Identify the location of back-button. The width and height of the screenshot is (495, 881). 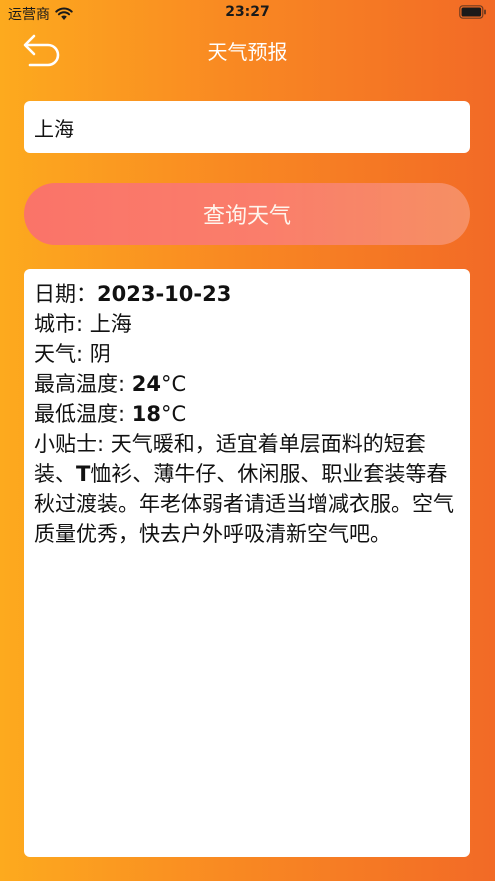
(43, 50).